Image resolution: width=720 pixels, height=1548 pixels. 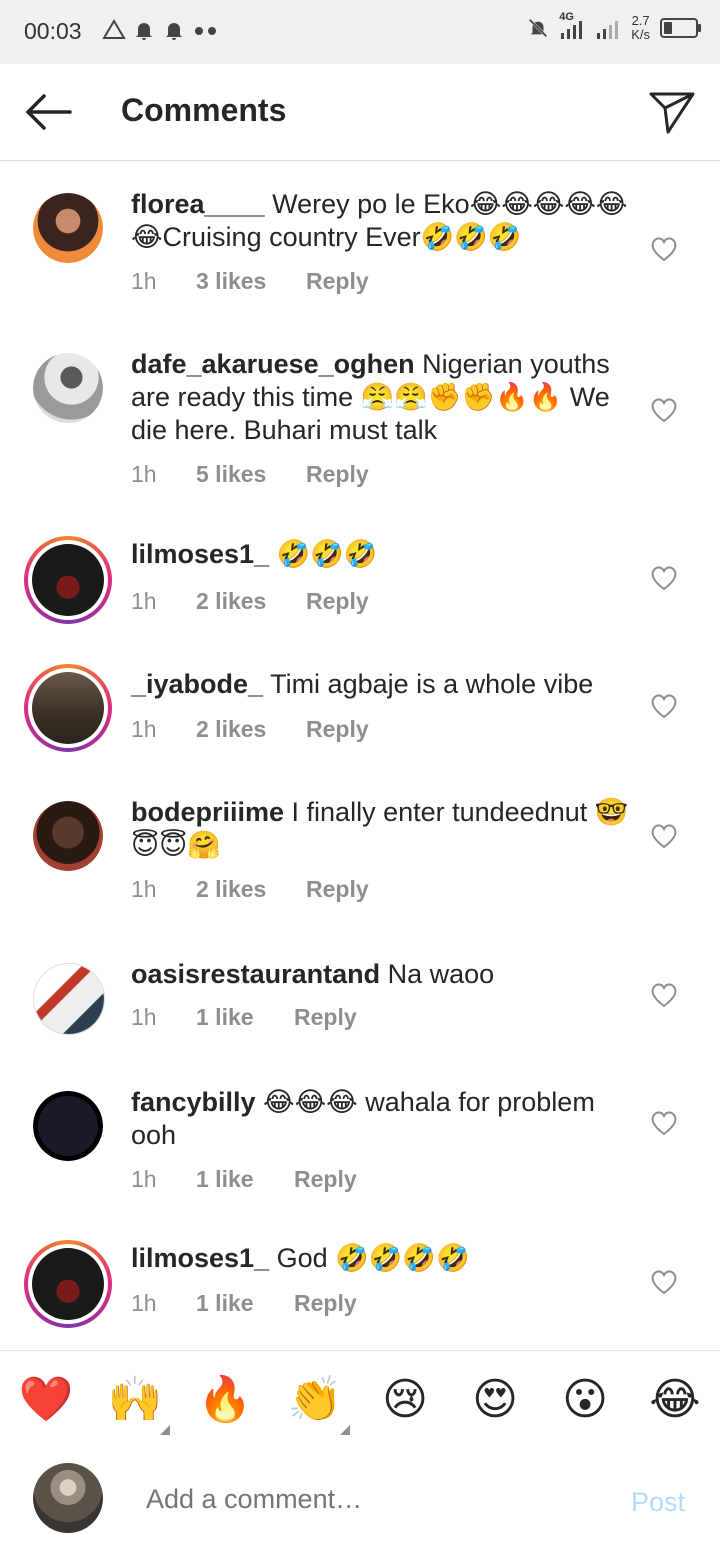 I want to click on reaction-raised-hands: 🙌, so click(x=135, y=1400).